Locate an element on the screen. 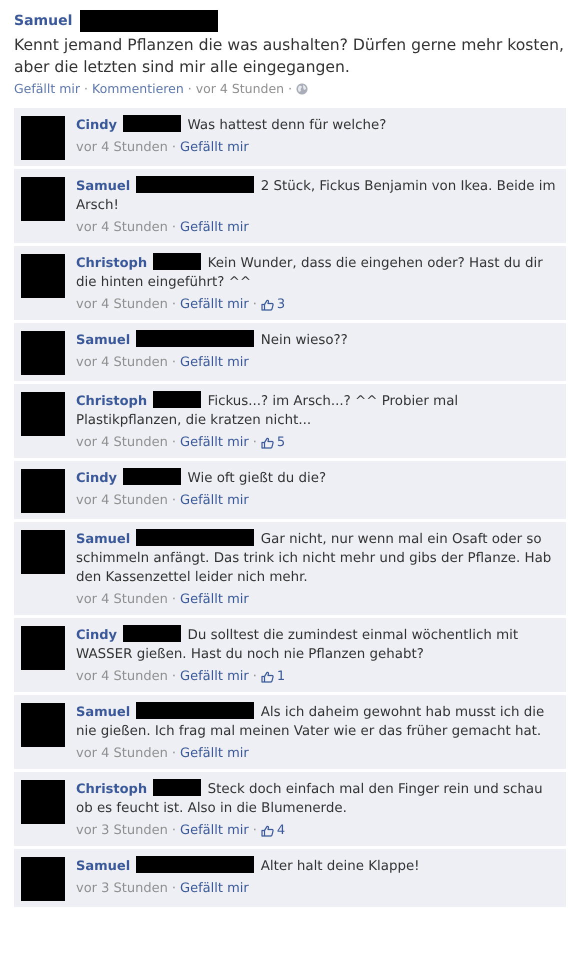  comment-link: Kommentieren is located at coordinates (138, 88).